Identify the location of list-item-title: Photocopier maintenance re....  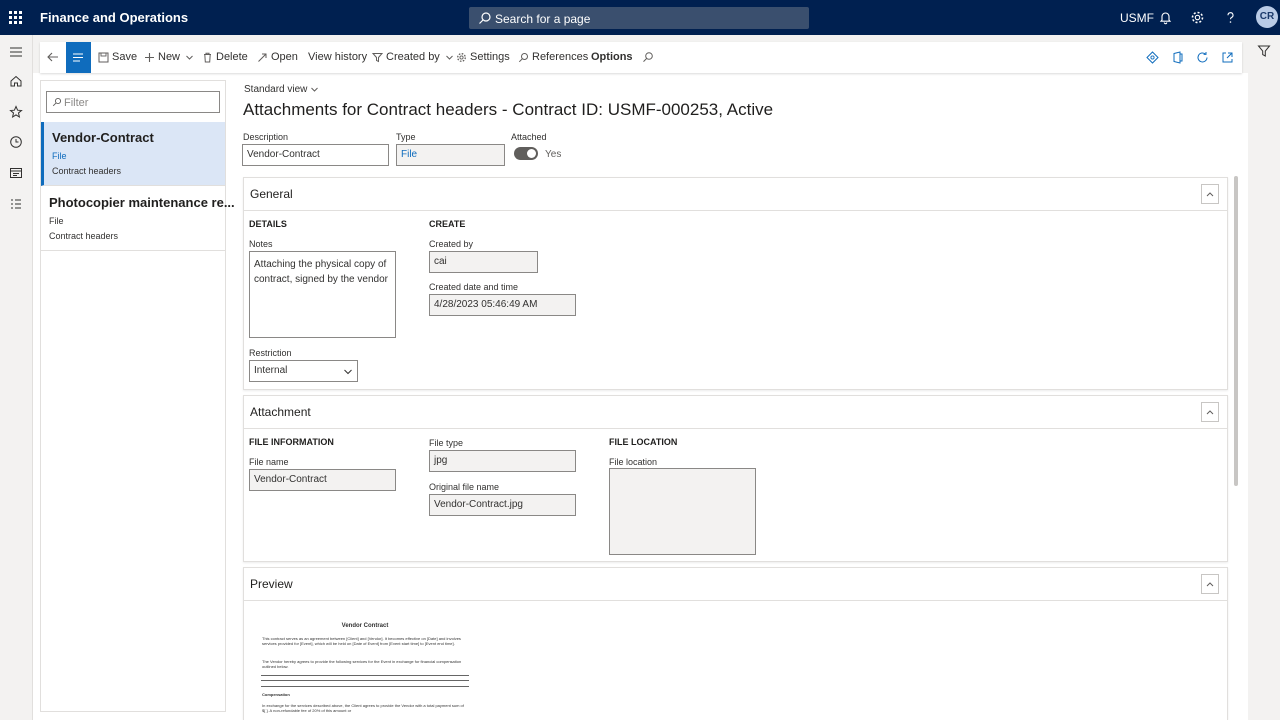
(142, 202).